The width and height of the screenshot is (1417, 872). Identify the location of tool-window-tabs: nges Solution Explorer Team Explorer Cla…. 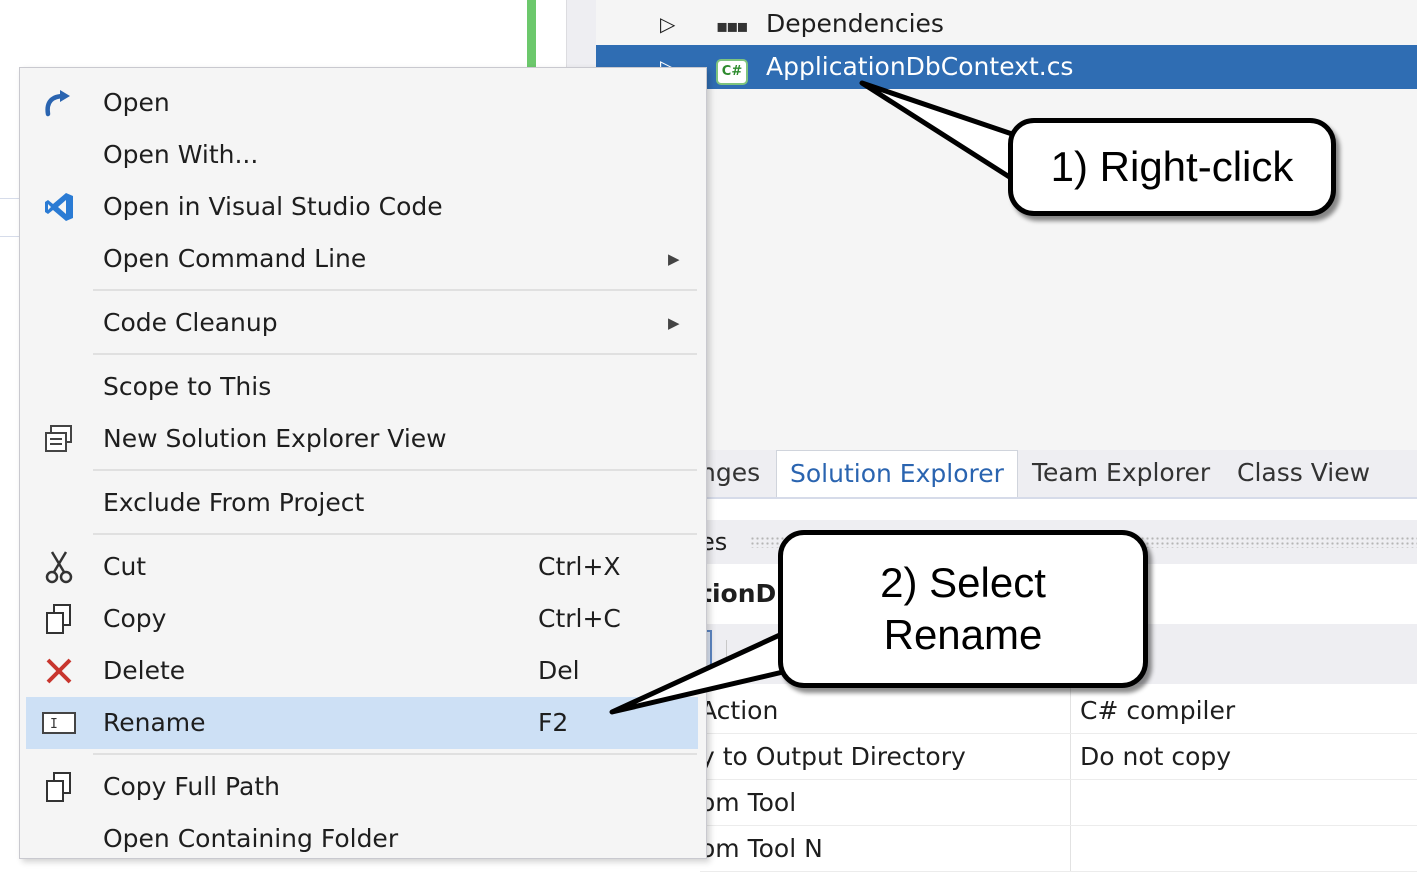
(1058, 474).